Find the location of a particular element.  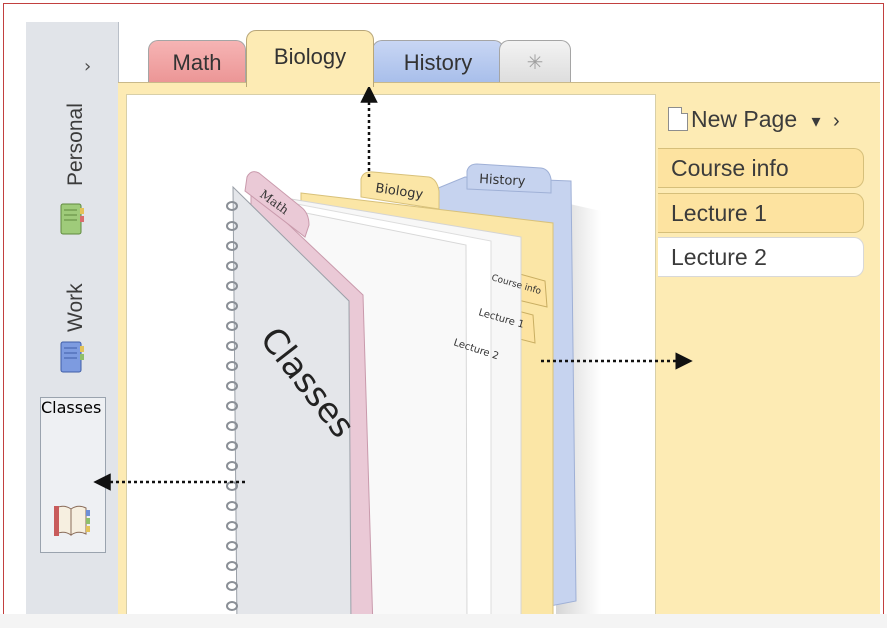

notebook-work-label: Work is located at coordinates (75, 307).